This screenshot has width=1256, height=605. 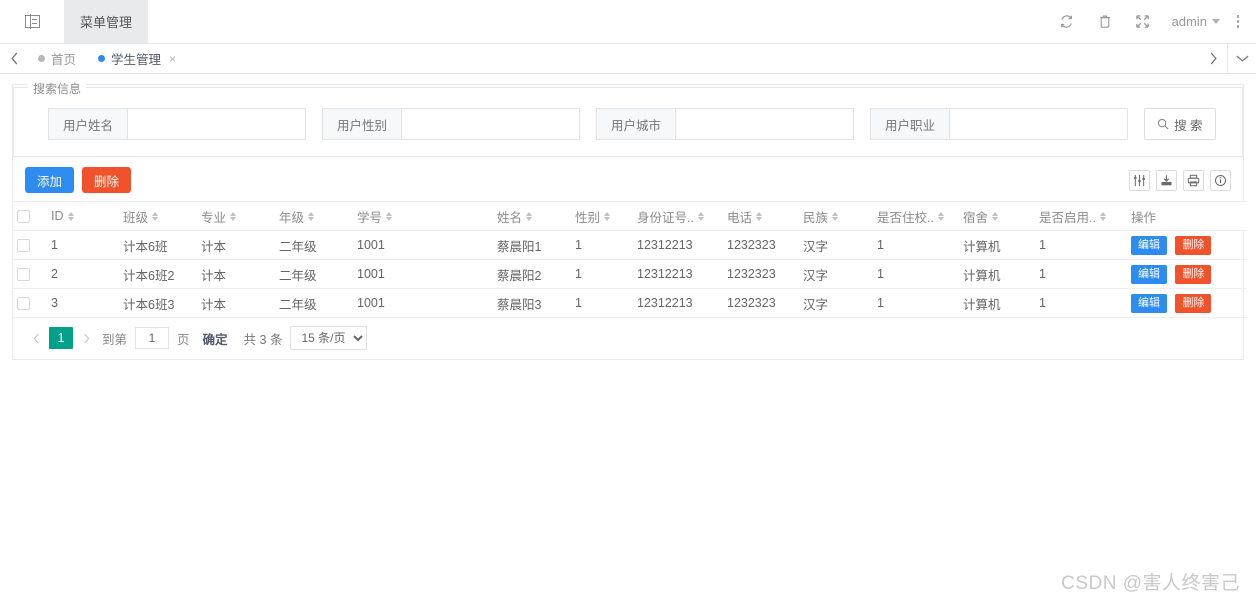 What do you see at coordinates (976, 217) in the screenshot?
I see `column-label: 宿舍` at bounding box center [976, 217].